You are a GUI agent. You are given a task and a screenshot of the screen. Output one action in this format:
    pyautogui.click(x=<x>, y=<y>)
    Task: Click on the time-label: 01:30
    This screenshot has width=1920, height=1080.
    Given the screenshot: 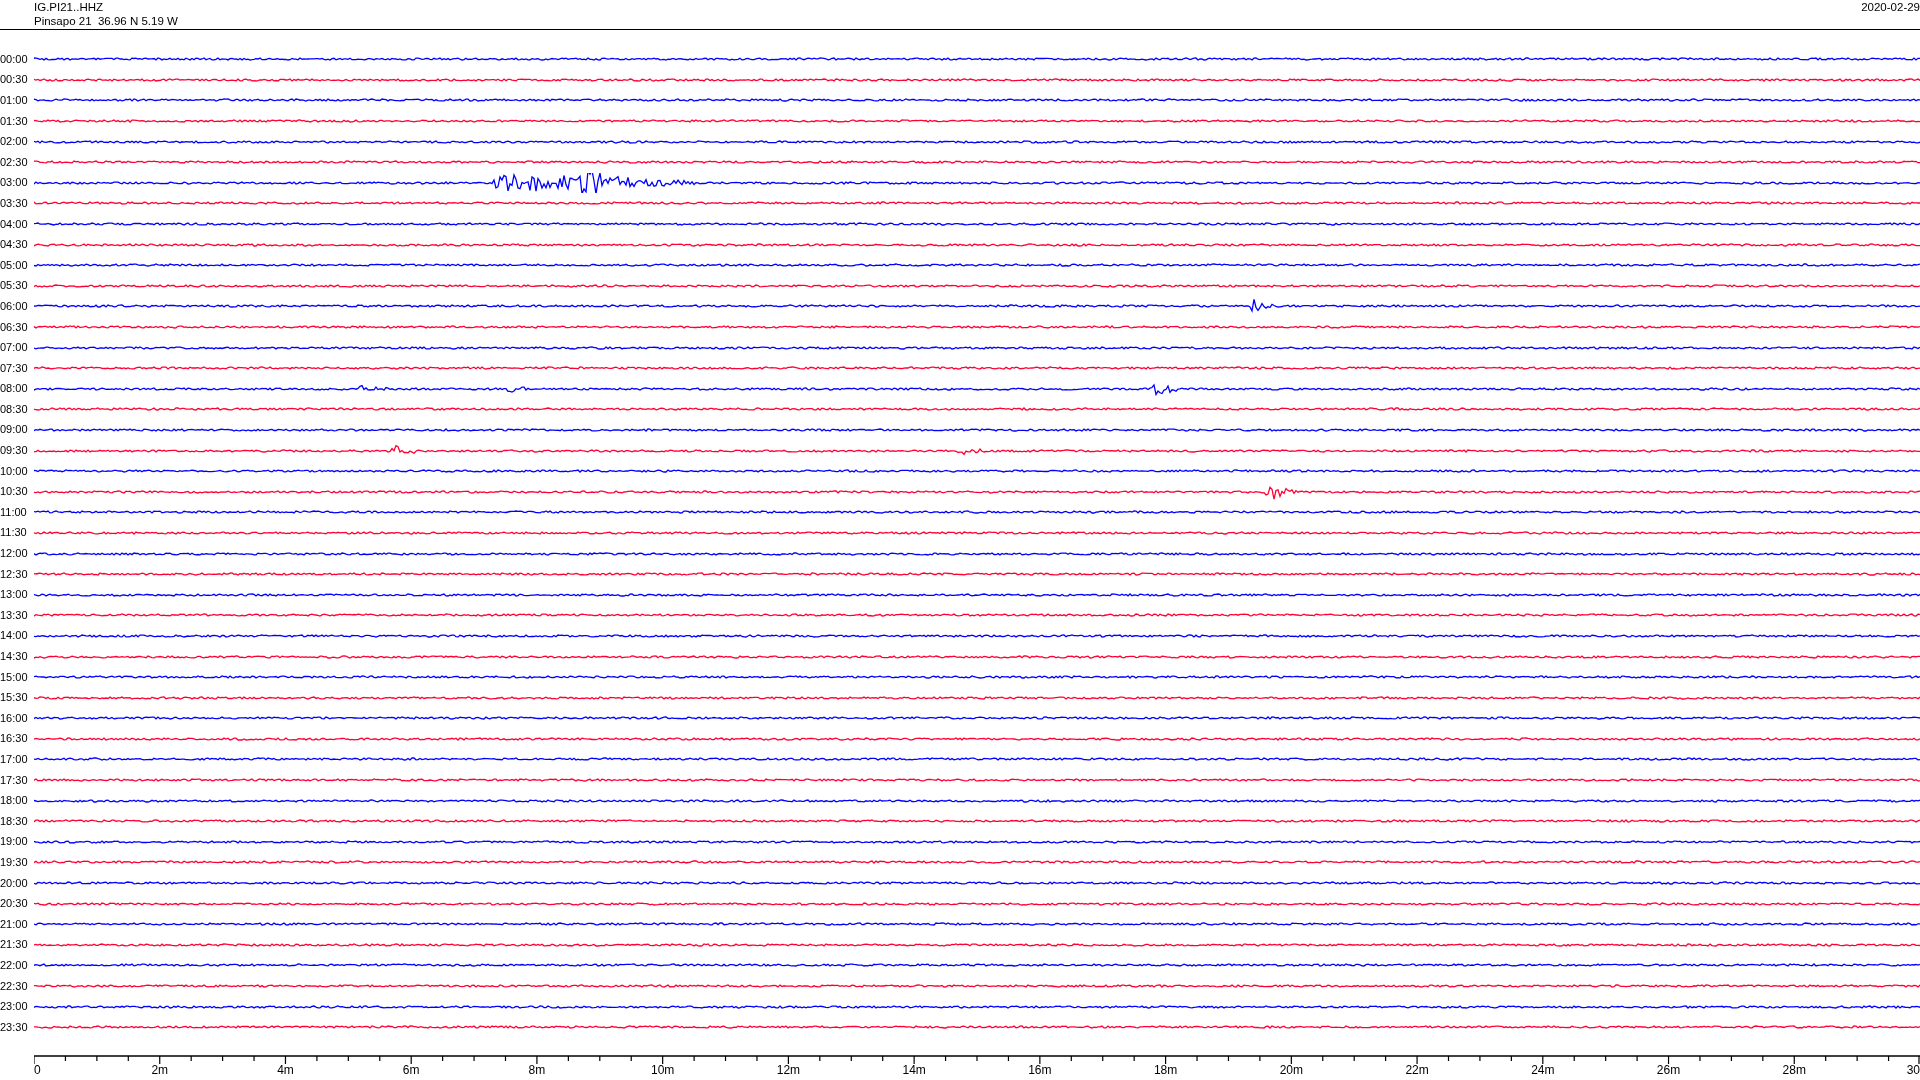 What is the action you would take?
    pyautogui.click(x=14, y=121)
    